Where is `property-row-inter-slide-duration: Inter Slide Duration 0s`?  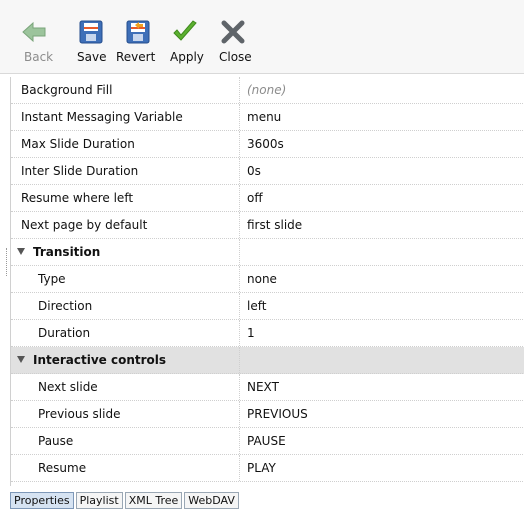
property-row-inter-slide-duration: Inter Slide Duration 0s is located at coordinates (267, 171).